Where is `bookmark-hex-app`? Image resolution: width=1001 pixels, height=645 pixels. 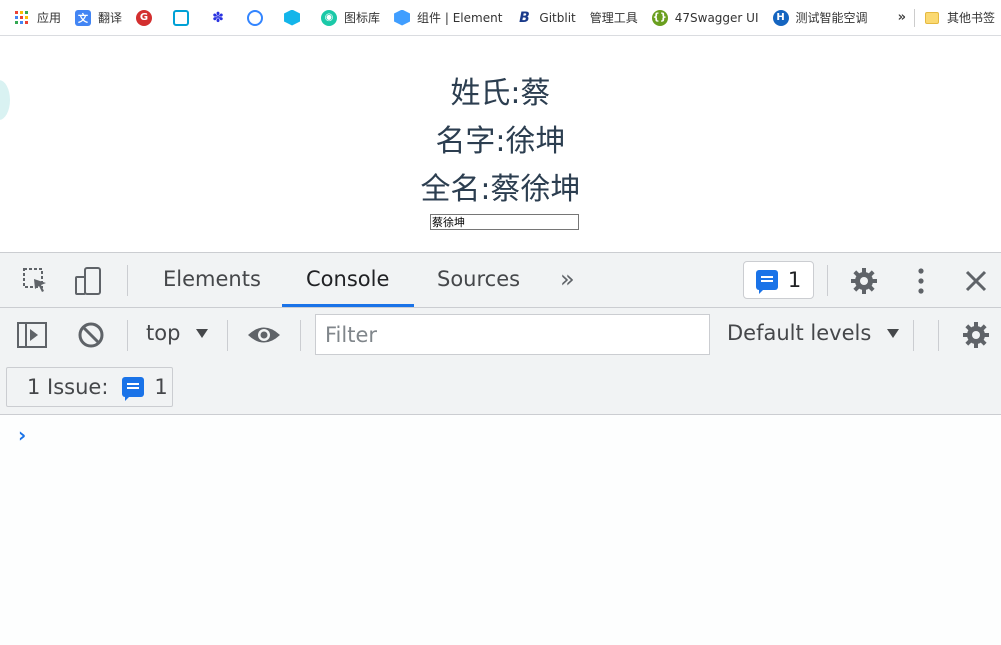 bookmark-hex-app is located at coordinates (295, 18).